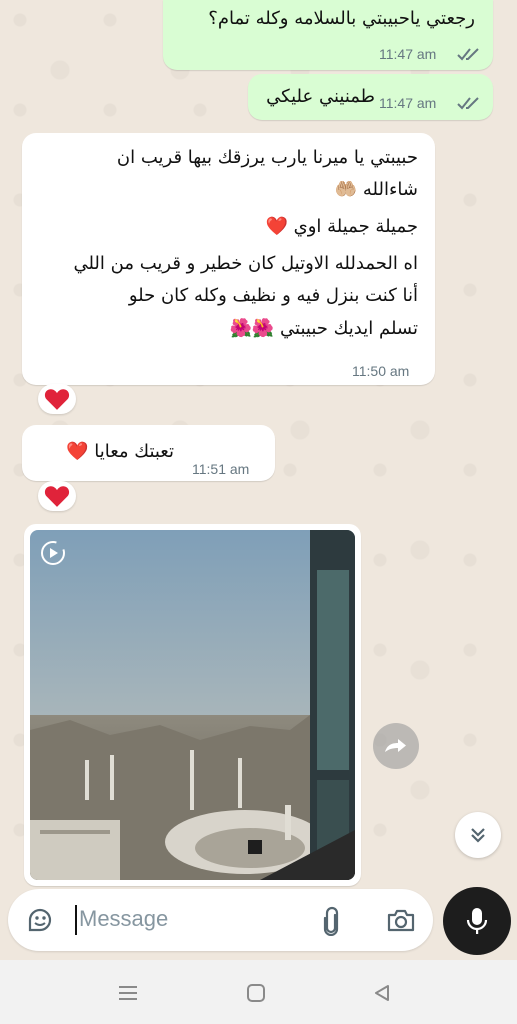 The width and height of the screenshot is (517, 1024). Describe the element at coordinates (221, 469) in the screenshot. I see `message-time: 11:51 am` at that location.